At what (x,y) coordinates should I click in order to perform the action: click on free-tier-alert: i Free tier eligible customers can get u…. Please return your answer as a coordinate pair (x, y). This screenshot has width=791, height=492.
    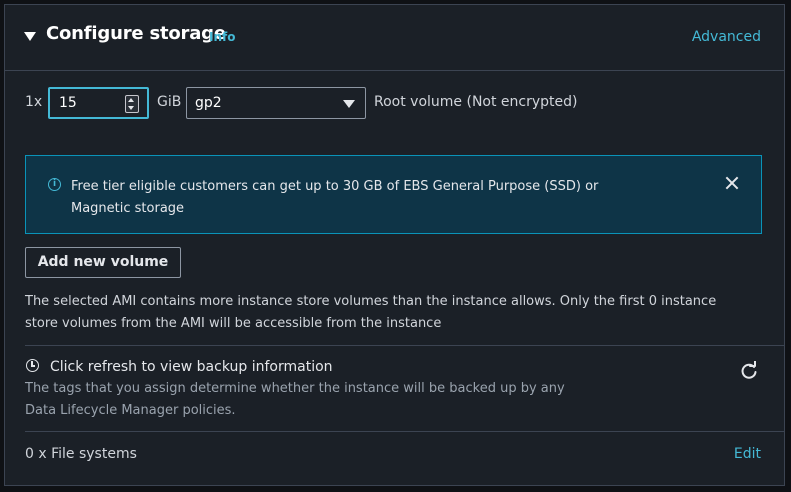
    Looking at the image, I should click on (393, 194).